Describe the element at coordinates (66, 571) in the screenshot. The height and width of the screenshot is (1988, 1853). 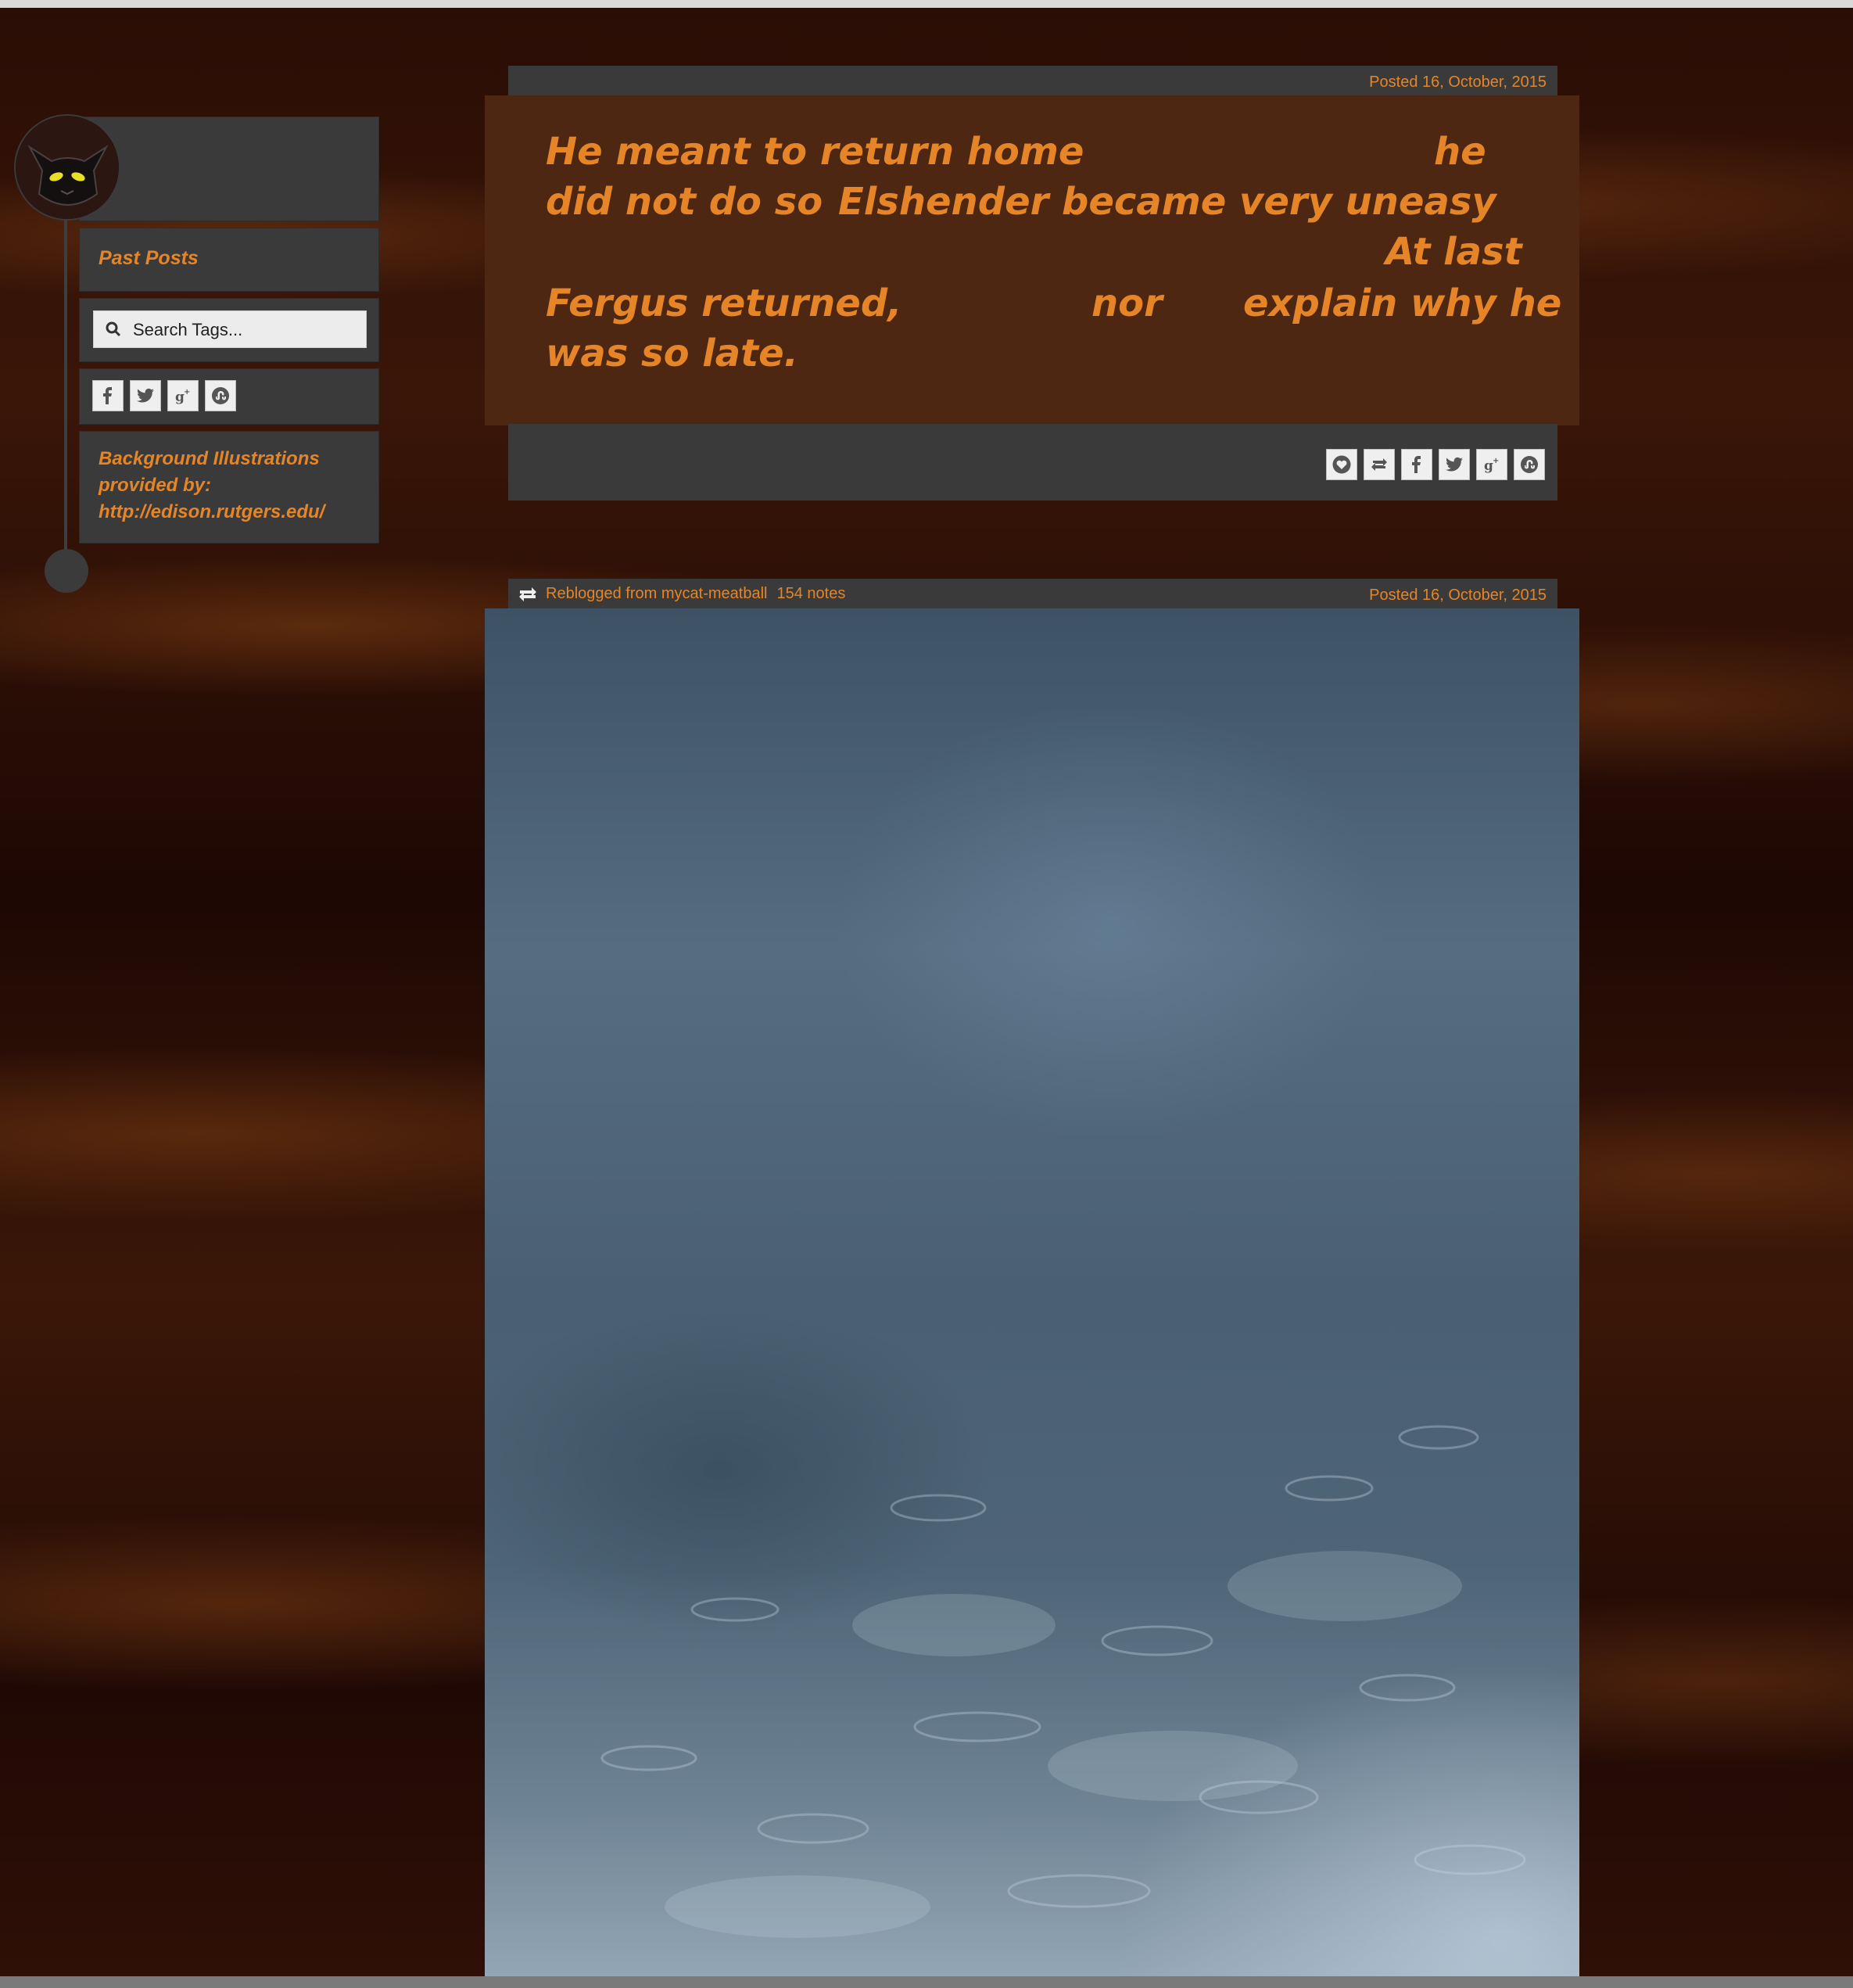
I see `timeline-end-dot` at that location.